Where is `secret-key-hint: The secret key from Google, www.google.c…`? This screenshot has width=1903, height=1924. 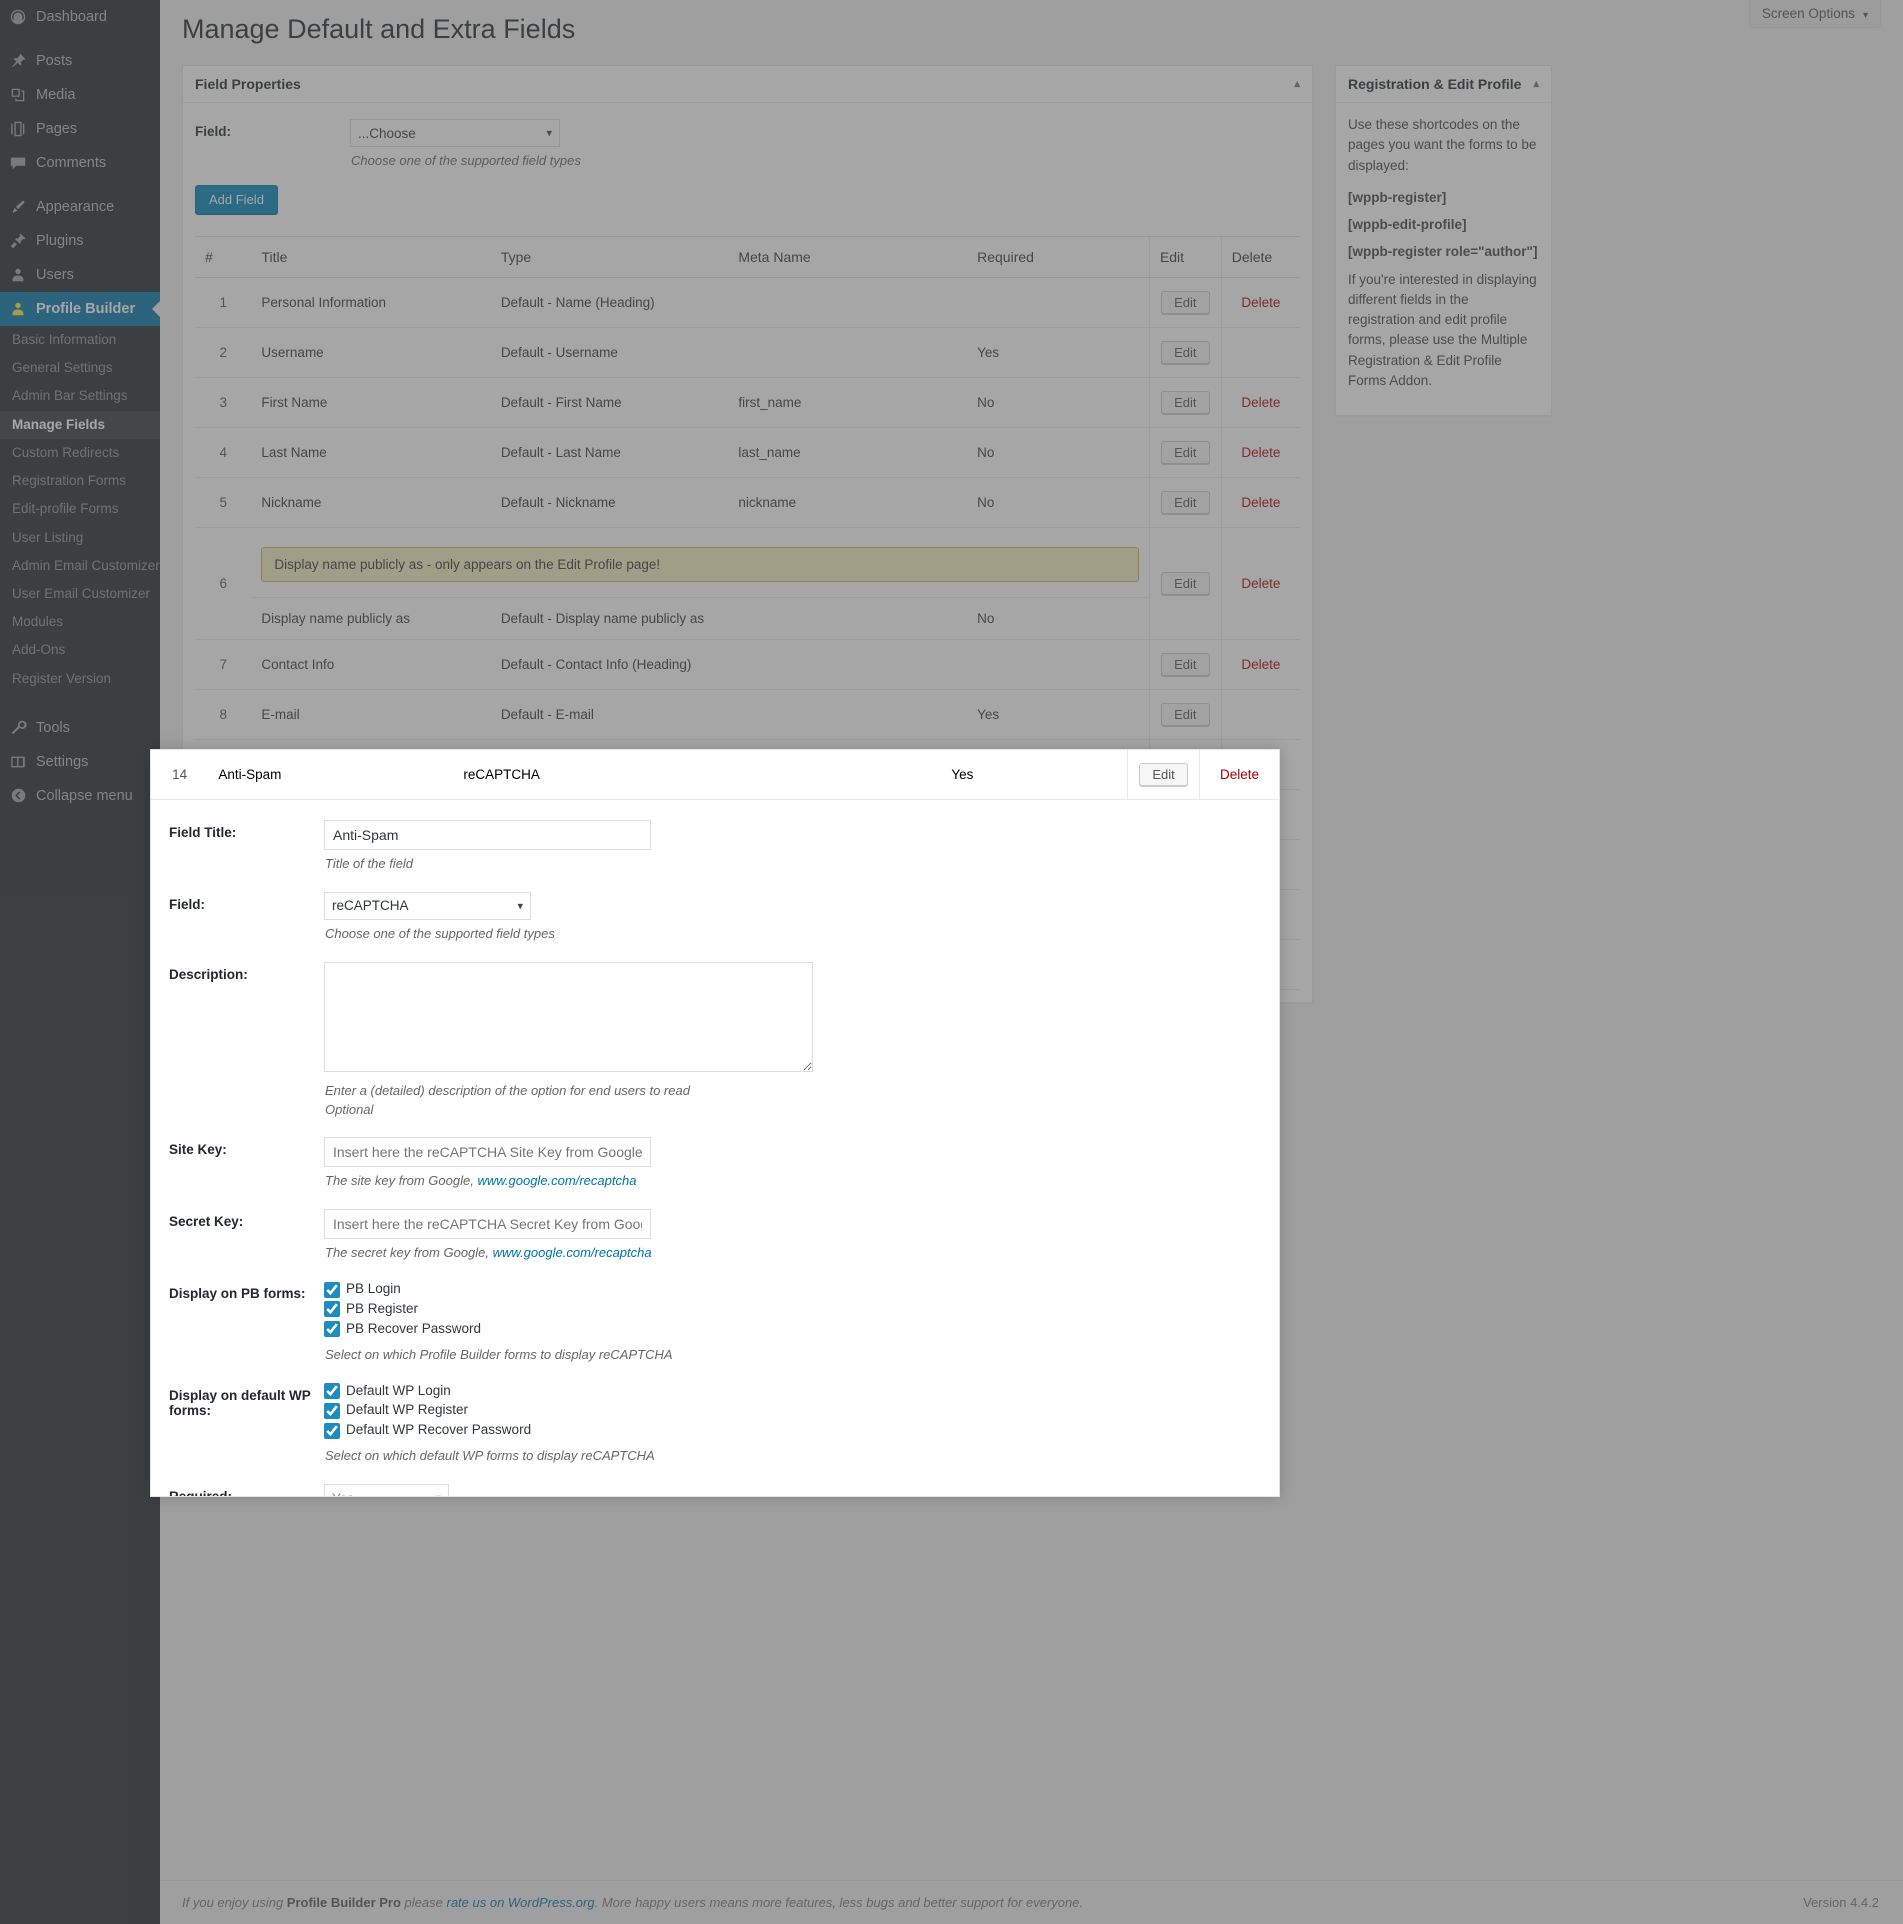 secret-key-hint: The secret key from Google, www.google.c… is located at coordinates (792, 1251).